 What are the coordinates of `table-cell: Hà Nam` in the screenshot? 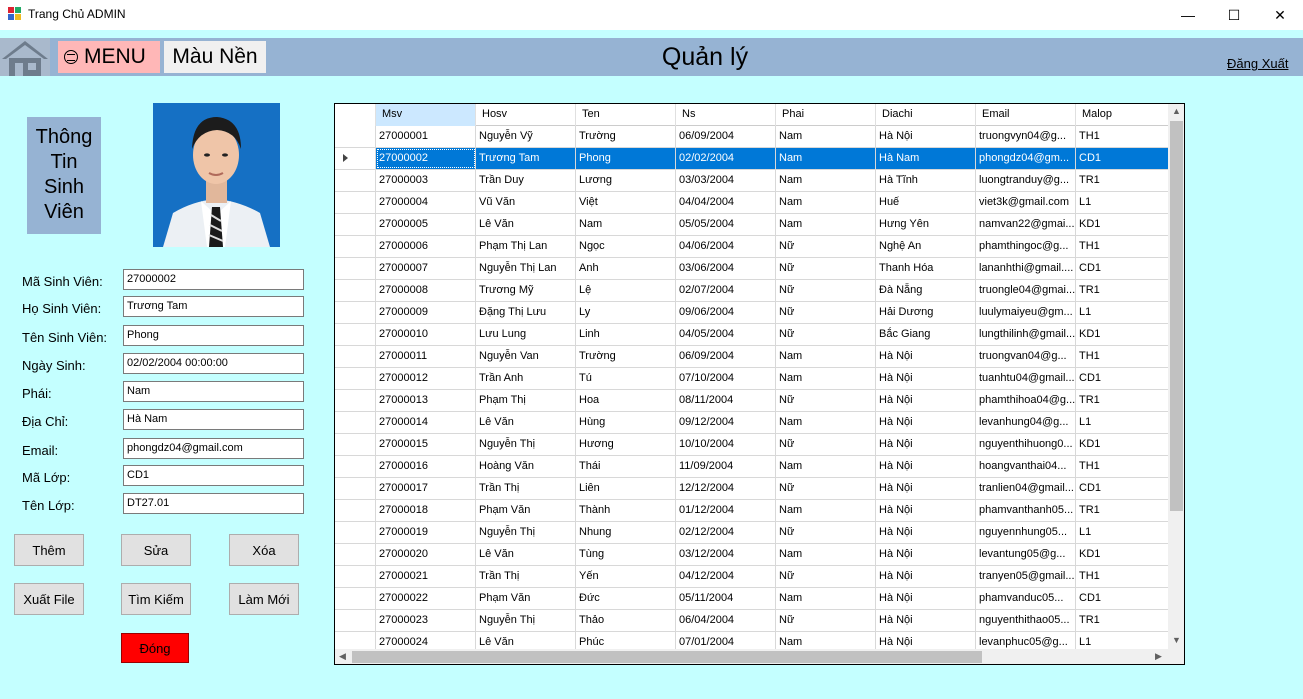 It's located at (926, 158).